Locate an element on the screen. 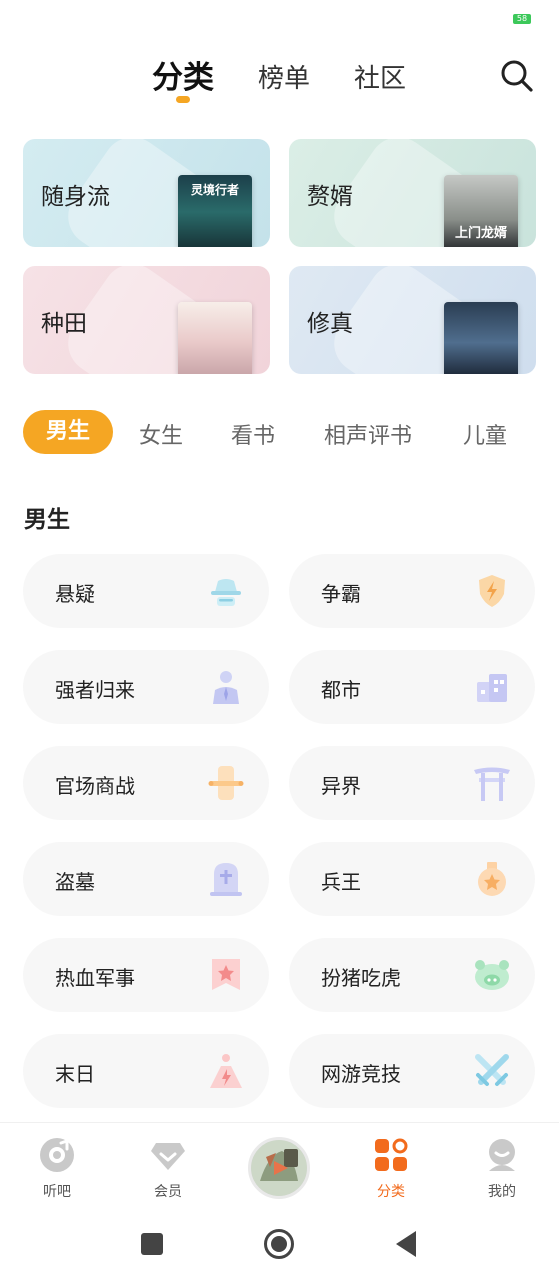 The width and height of the screenshot is (559, 1280). profile-icon is located at coordinates (502, 1155).